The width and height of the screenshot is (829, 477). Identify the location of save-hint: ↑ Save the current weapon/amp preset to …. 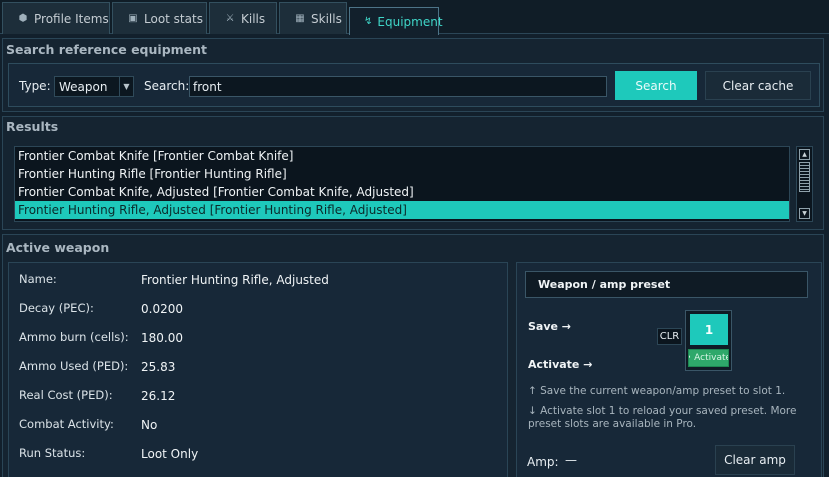
(657, 391).